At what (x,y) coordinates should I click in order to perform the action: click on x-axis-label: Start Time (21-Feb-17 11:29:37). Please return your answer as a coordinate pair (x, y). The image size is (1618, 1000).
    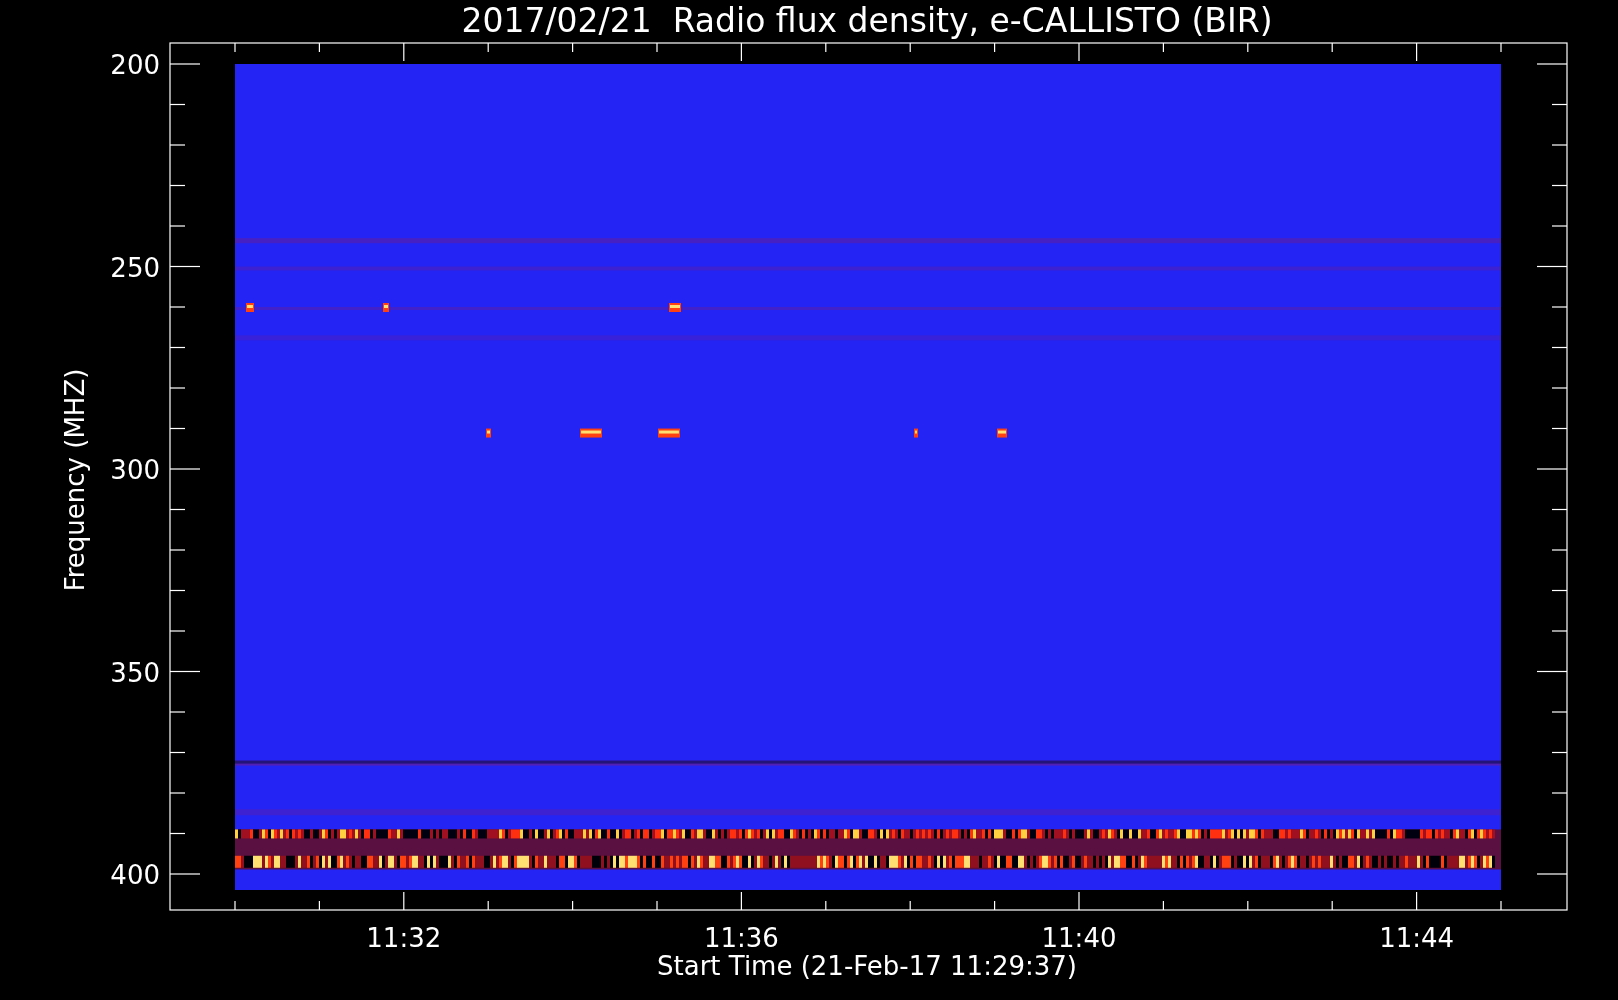
    Looking at the image, I should click on (867, 966).